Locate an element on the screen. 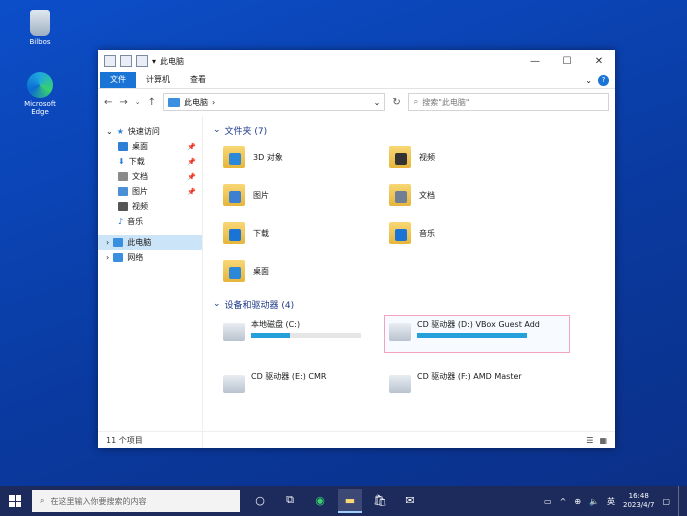  mail-icon: ✉ is located at coordinates (410, 500).